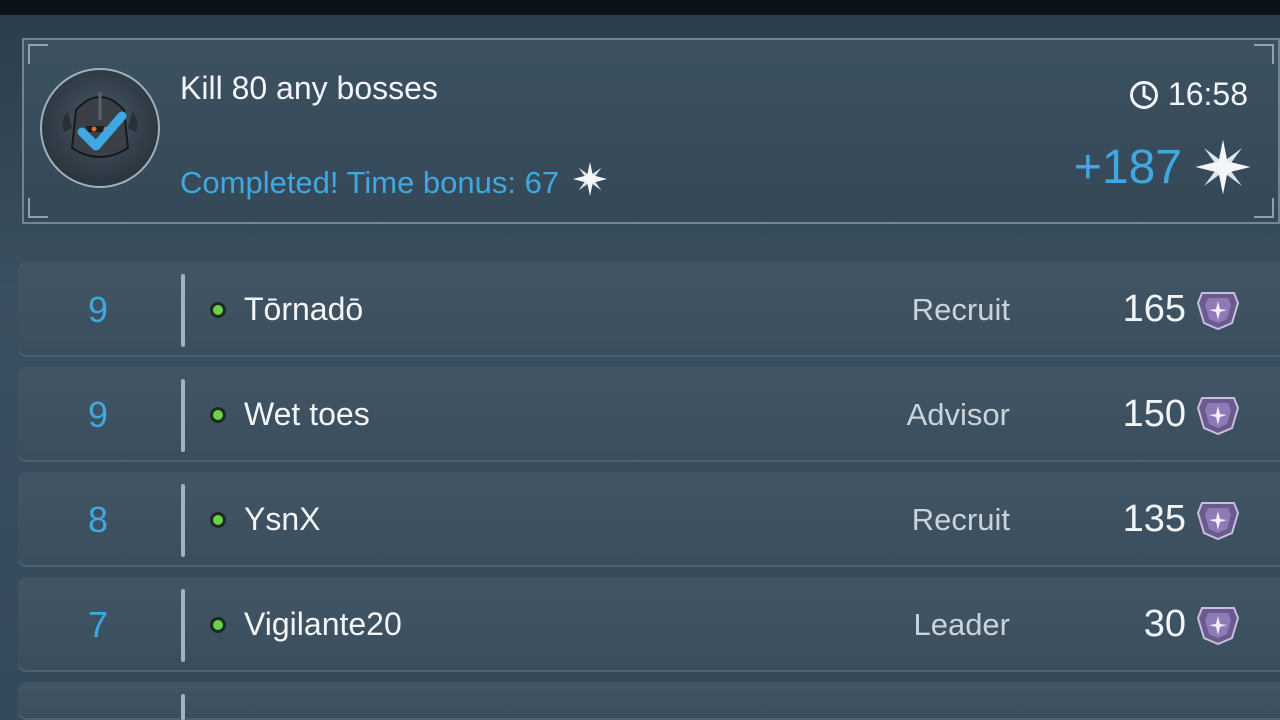 This screenshot has height=720, width=1280. I want to click on member-row-partial, so click(649, 701).